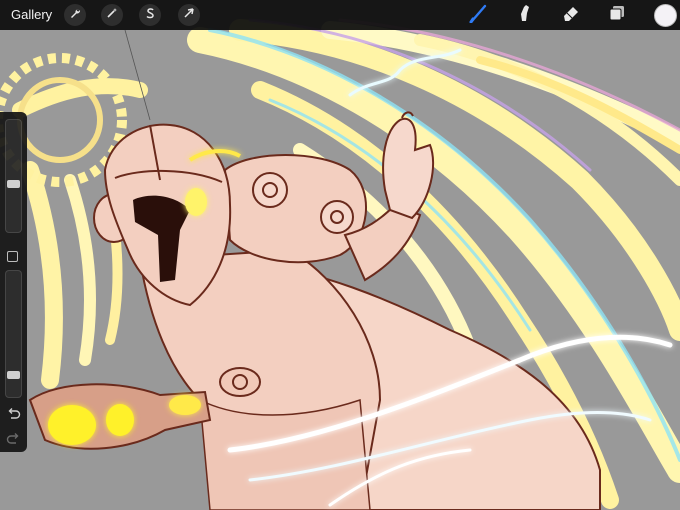 Image resolution: width=680 pixels, height=510 pixels. I want to click on brush-size-slider, so click(13, 176).